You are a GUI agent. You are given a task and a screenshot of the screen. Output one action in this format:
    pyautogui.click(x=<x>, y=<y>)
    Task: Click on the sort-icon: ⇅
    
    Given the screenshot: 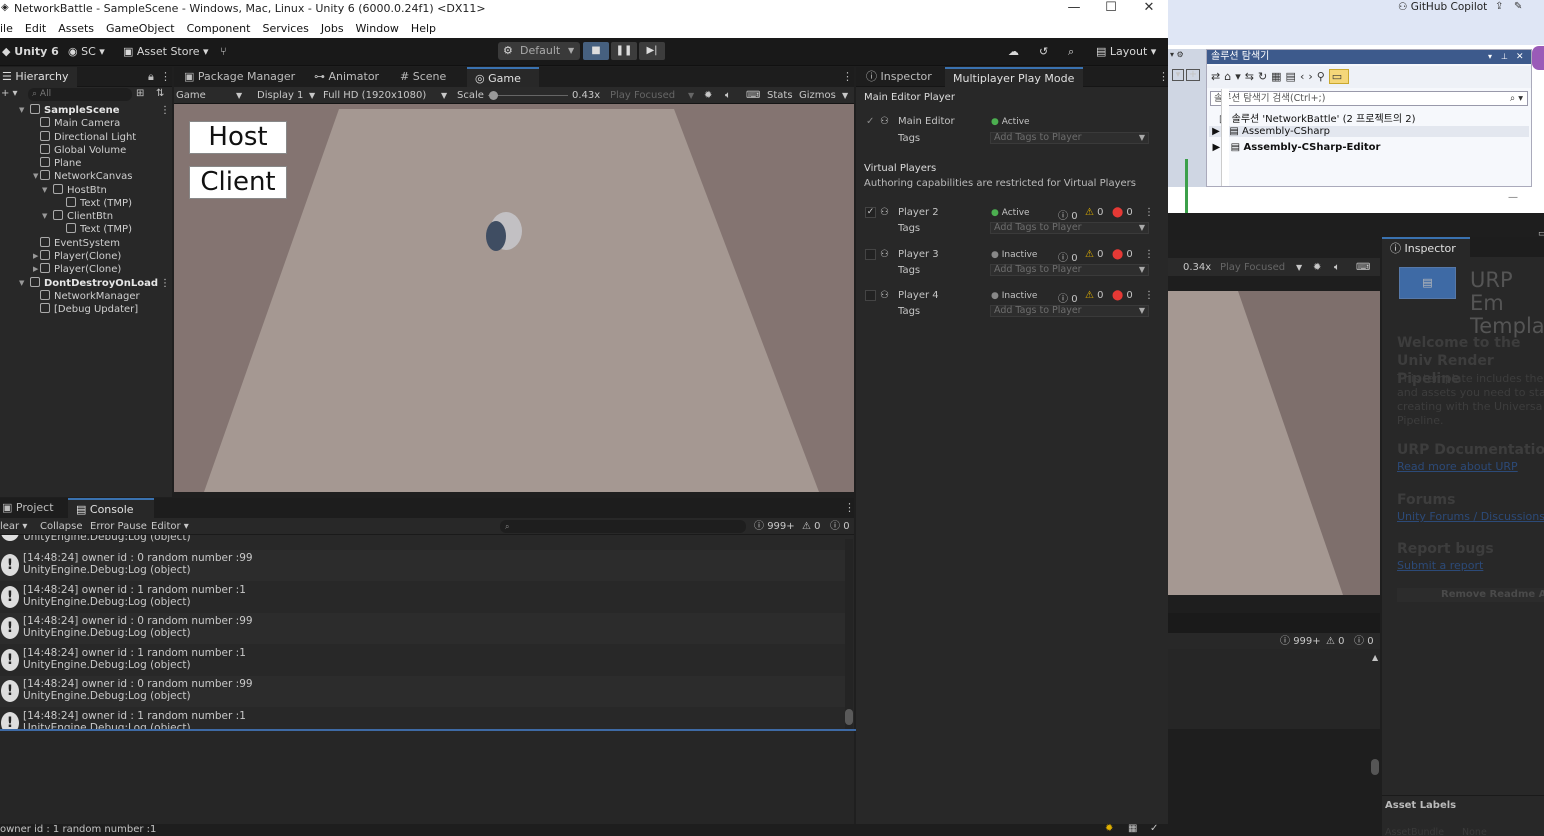 What is the action you would take?
    pyautogui.click(x=160, y=93)
    